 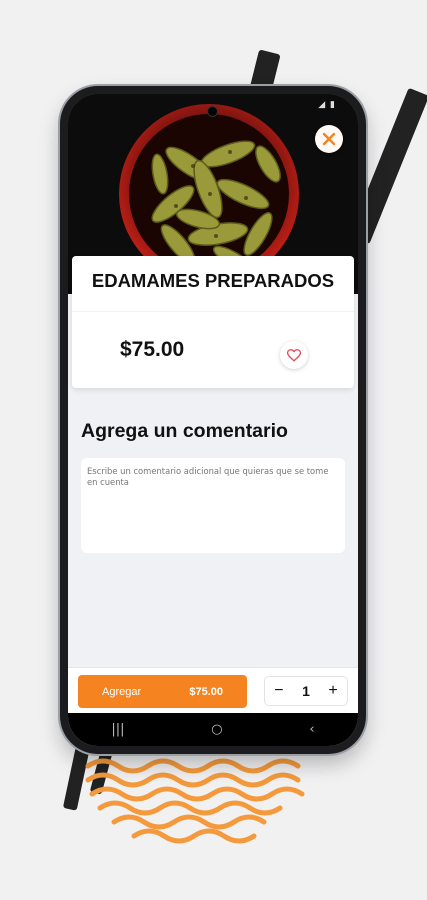 What do you see at coordinates (213, 505) in the screenshot?
I see `comment-input` at bounding box center [213, 505].